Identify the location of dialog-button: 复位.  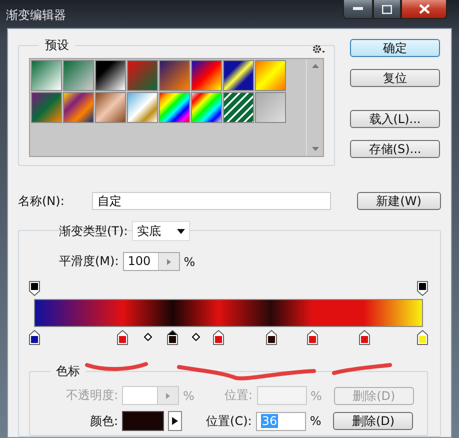
(395, 78).